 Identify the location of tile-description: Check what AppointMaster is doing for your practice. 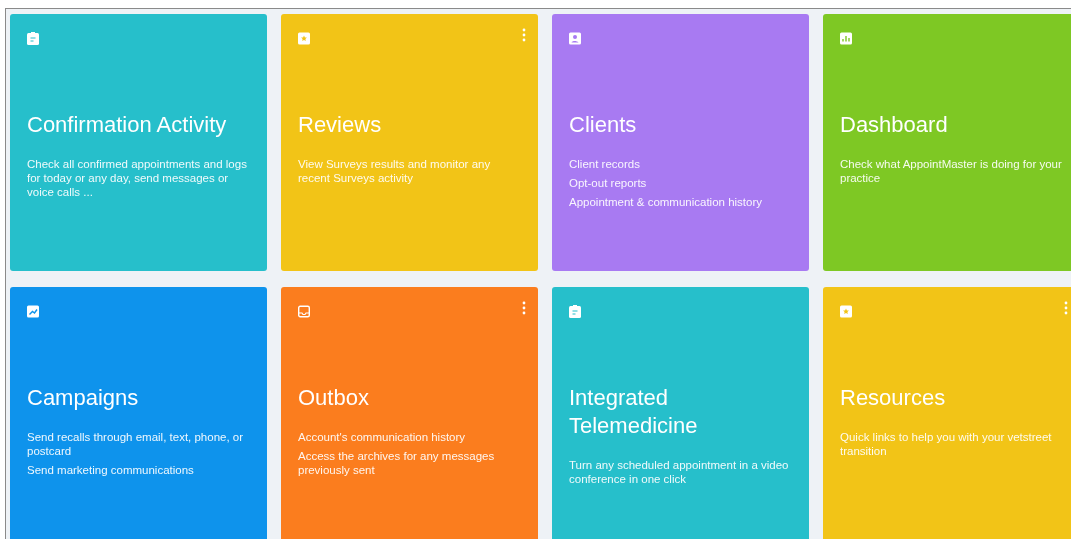
(951, 171).